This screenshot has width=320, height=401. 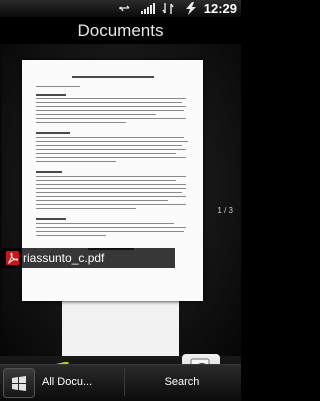 What do you see at coordinates (220, 8) in the screenshot?
I see `clock: 12:29` at bounding box center [220, 8].